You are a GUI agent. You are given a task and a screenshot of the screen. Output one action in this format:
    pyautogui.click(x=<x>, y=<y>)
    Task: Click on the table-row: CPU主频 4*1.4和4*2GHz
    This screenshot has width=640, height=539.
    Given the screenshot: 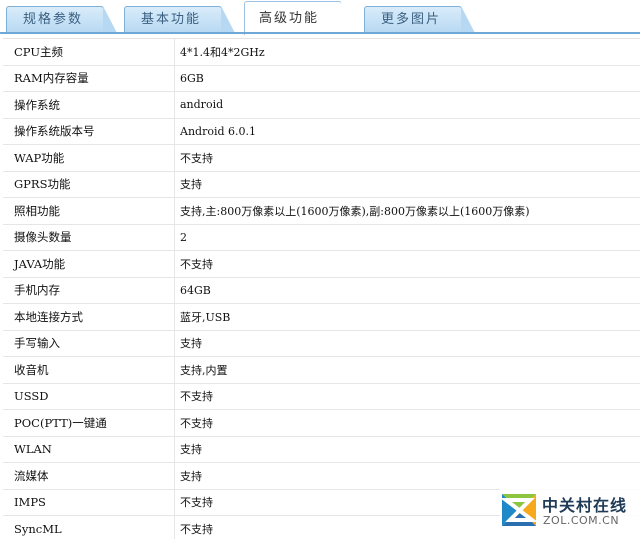 What is the action you would take?
    pyautogui.click(x=321, y=52)
    